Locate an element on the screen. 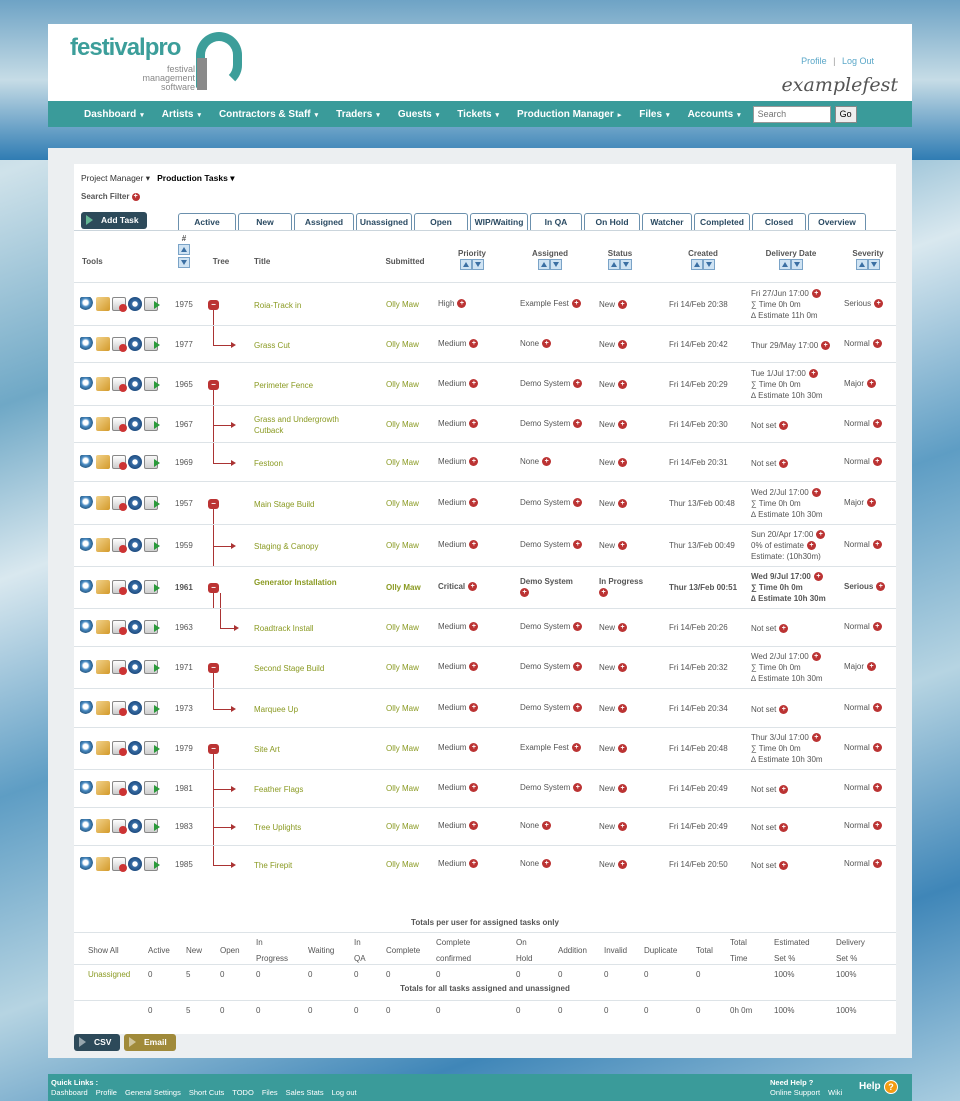 The width and height of the screenshot is (960, 1101). task-title: Second Stage Build is located at coordinates (309, 668).